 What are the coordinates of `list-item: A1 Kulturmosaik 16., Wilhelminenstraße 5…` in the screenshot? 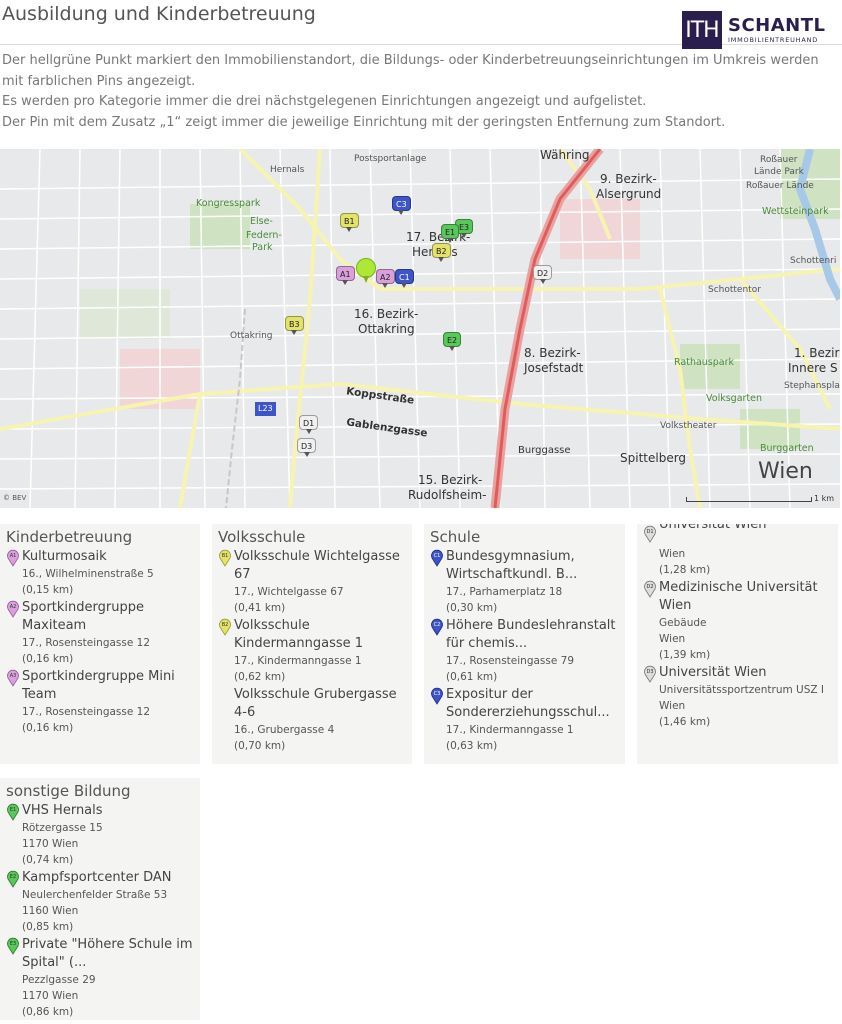 It's located at (100, 573).